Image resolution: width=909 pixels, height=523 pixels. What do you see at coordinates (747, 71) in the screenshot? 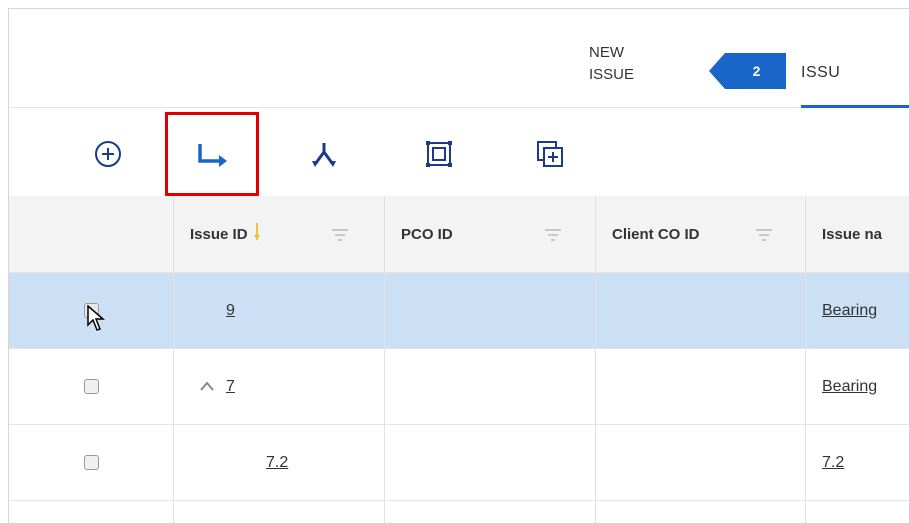
I see `count-badge: 2` at bounding box center [747, 71].